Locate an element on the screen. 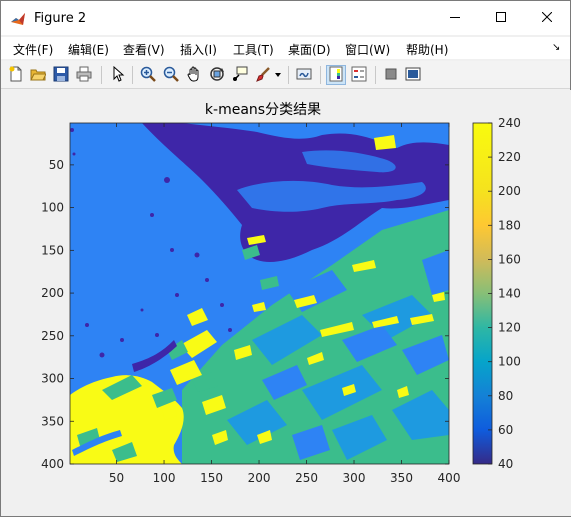 Image resolution: width=571 pixels, height=517 pixels. colorbar-tick-label: 80 is located at coordinates (505, 396).